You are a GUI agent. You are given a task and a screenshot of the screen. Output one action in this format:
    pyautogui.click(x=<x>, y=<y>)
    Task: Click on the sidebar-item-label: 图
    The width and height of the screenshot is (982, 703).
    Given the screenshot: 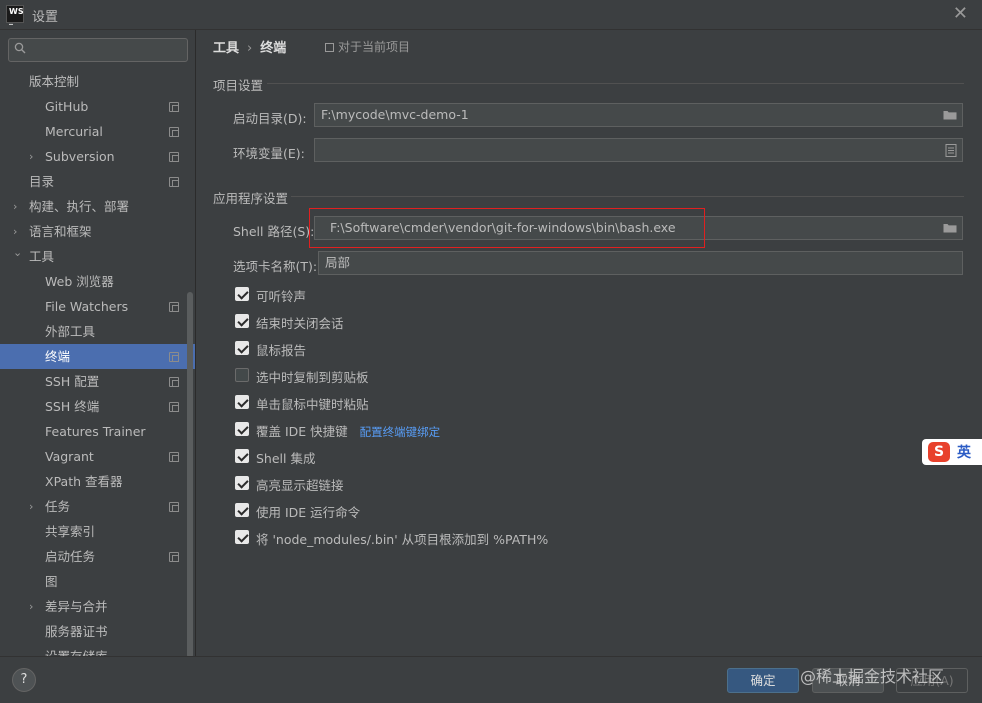 What is the action you would take?
    pyautogui.click(x=51, y=581)
    